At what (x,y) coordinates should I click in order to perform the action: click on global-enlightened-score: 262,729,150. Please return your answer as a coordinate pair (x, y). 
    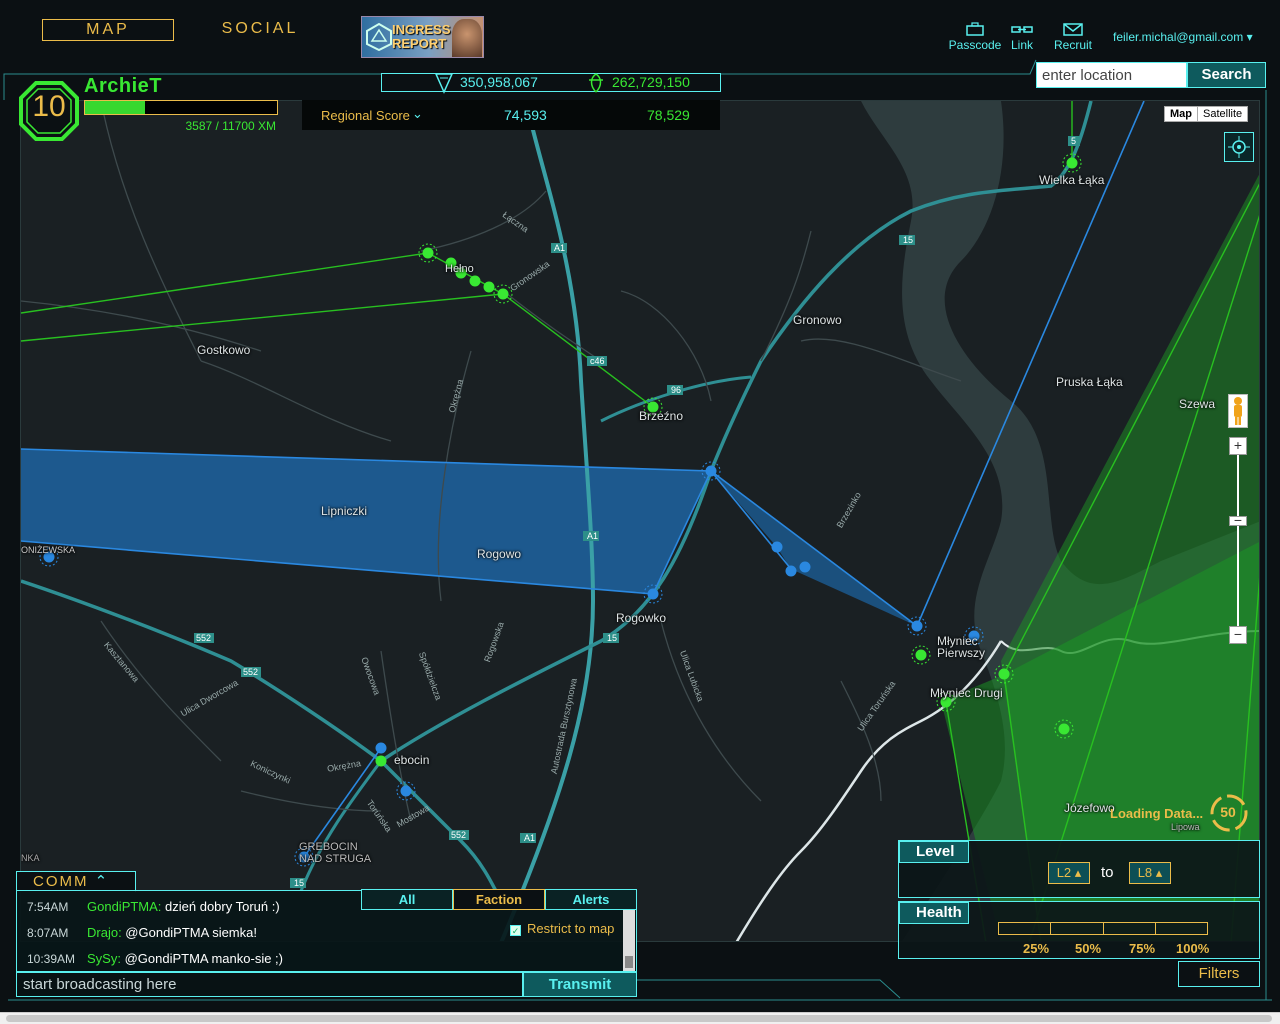
    Looking at the image, I should click on (651, 82).